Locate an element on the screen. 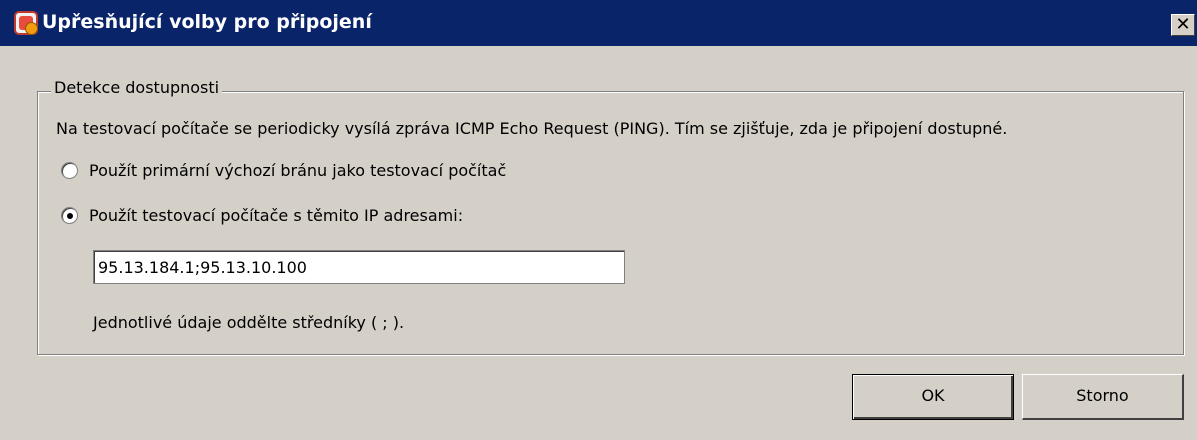 The image size is (1197, 440). radio-button is located at coordinates (69, 170).